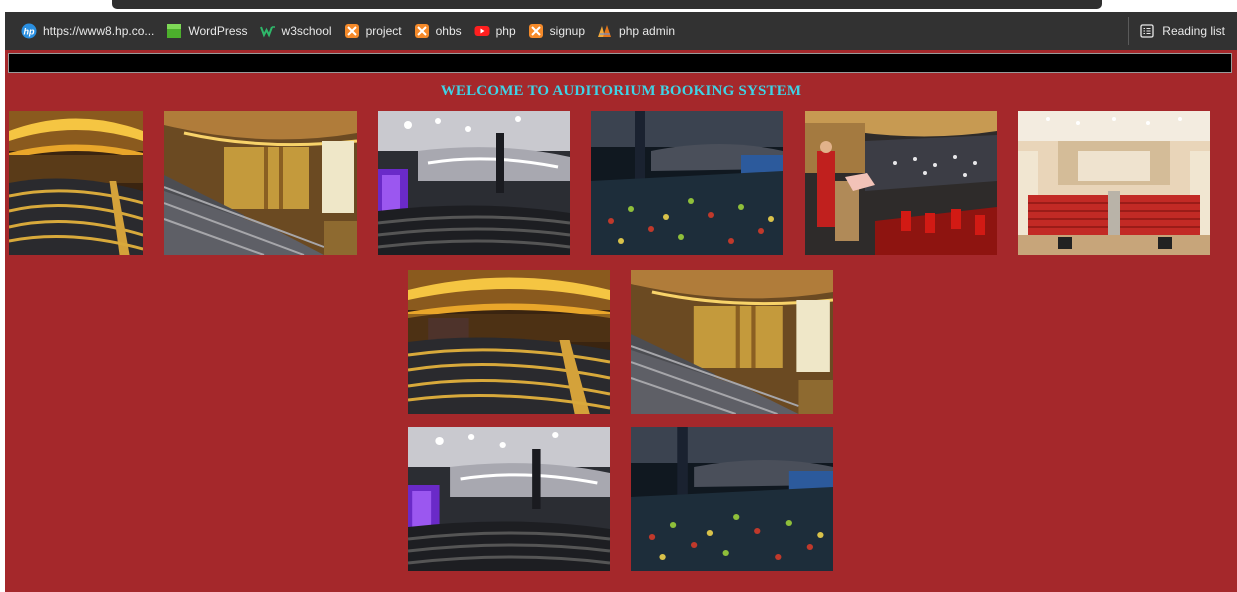 Image resolution: width=1237 pixels, height=592 pixels. What do you see at coordinates (1176, 31) in the screenshot?
I see `reading-list-button: Reading list` at bounding box center [1176, 31].